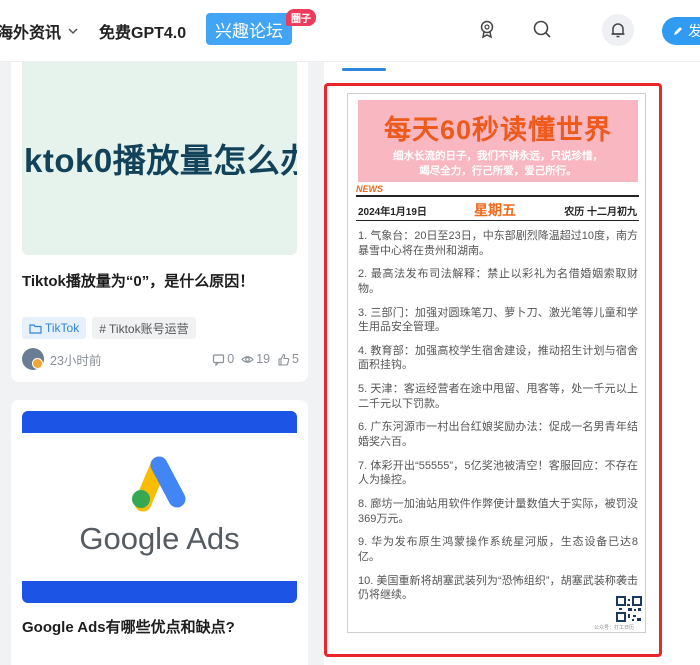 This screenshot has height=665, width=700. What do you see at coordinates (392, 212) in the screenshot?
I see `poster-date: 2024年1月19日` at bounding box center [392, 212].